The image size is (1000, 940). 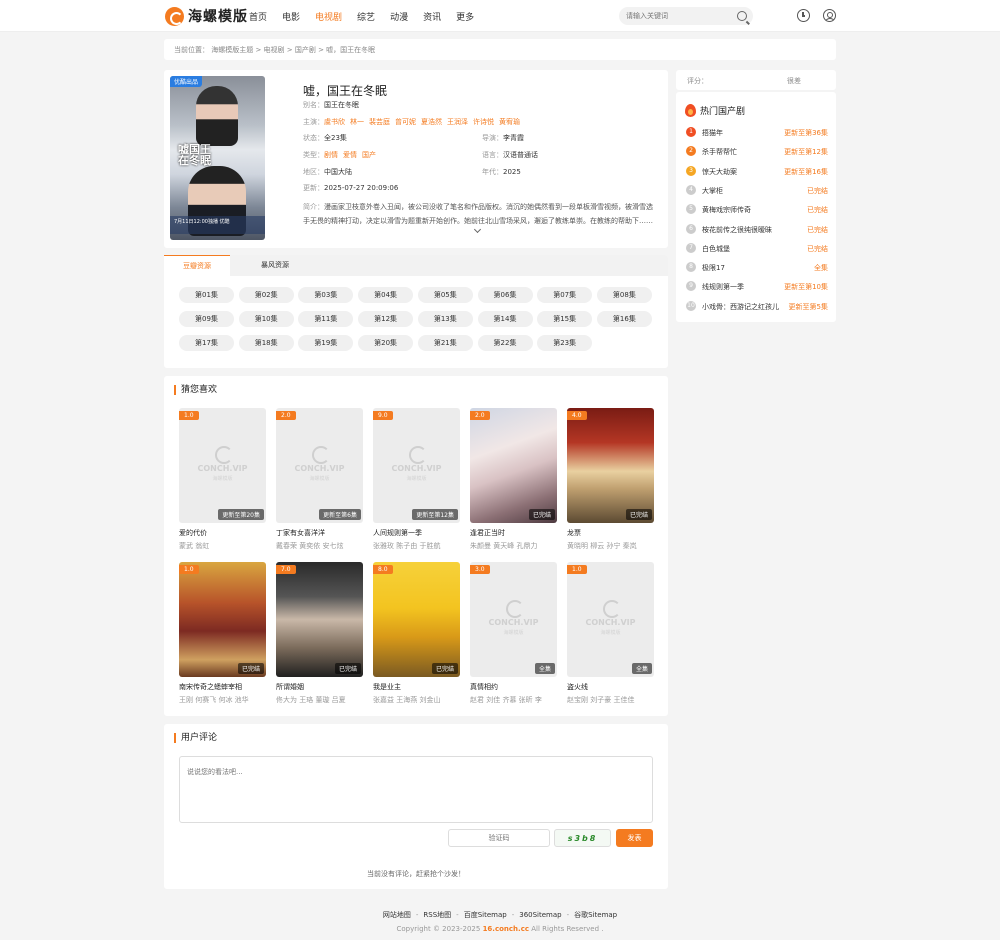 What do you see at coordinates (334, 122) in the screenshot?
I see `cast-link: 虞书欣` at bounding box center [334, 122].